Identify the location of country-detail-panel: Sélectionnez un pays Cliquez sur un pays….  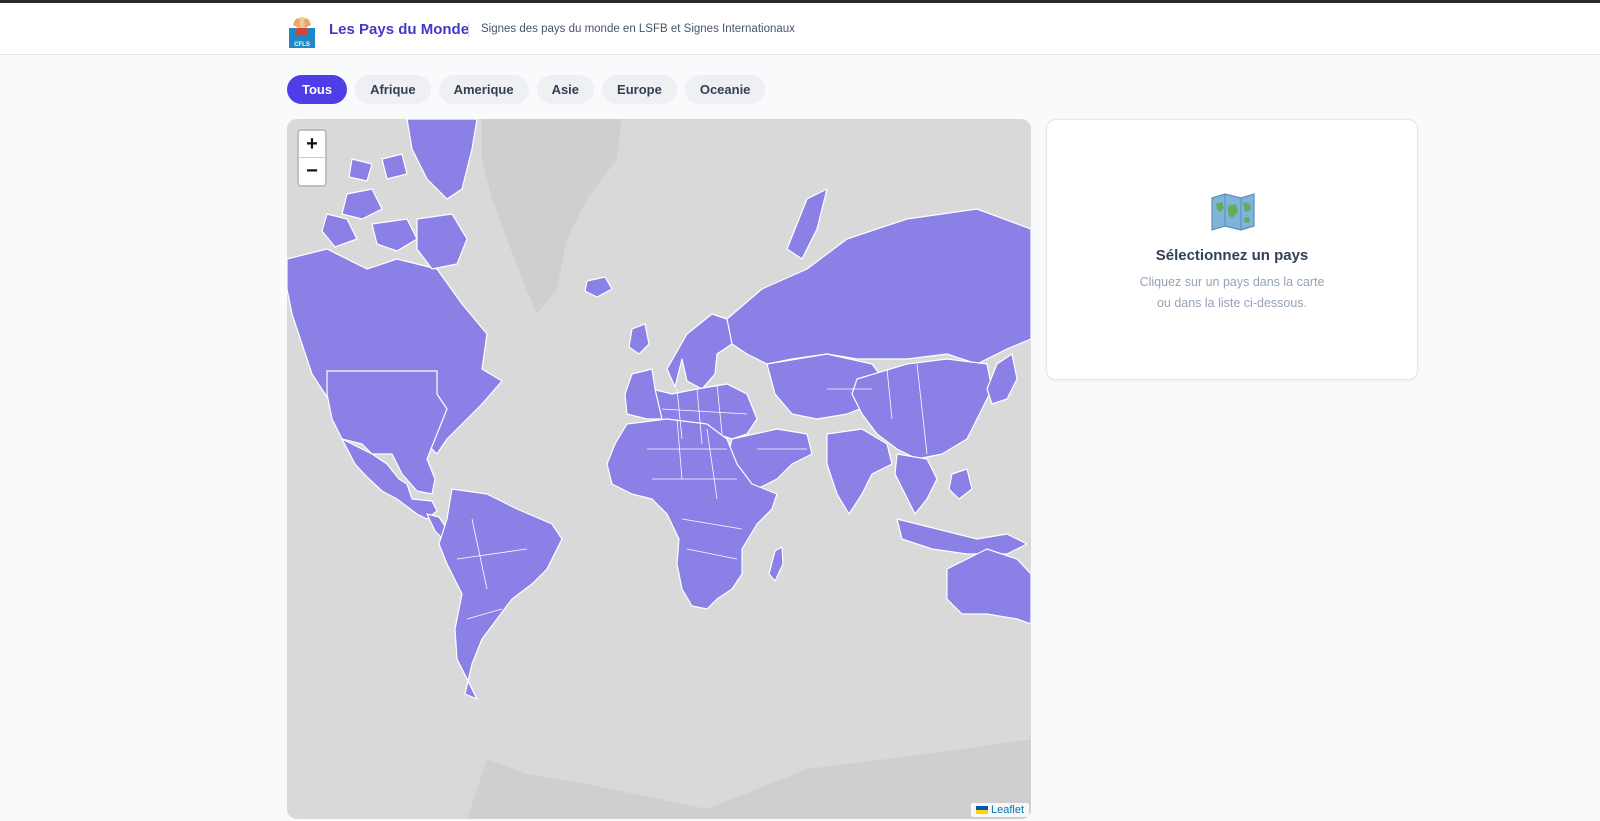
(1232, 249).